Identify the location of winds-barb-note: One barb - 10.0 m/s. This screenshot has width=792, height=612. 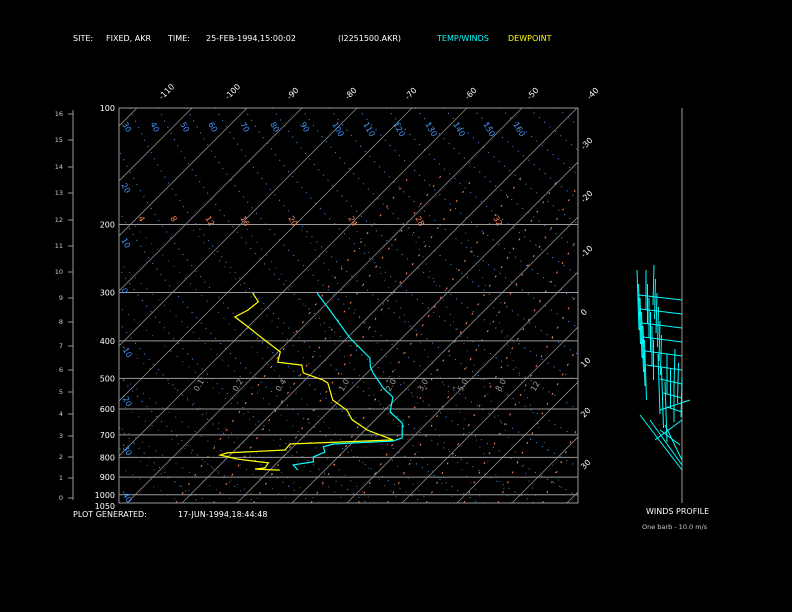
(675, 527).